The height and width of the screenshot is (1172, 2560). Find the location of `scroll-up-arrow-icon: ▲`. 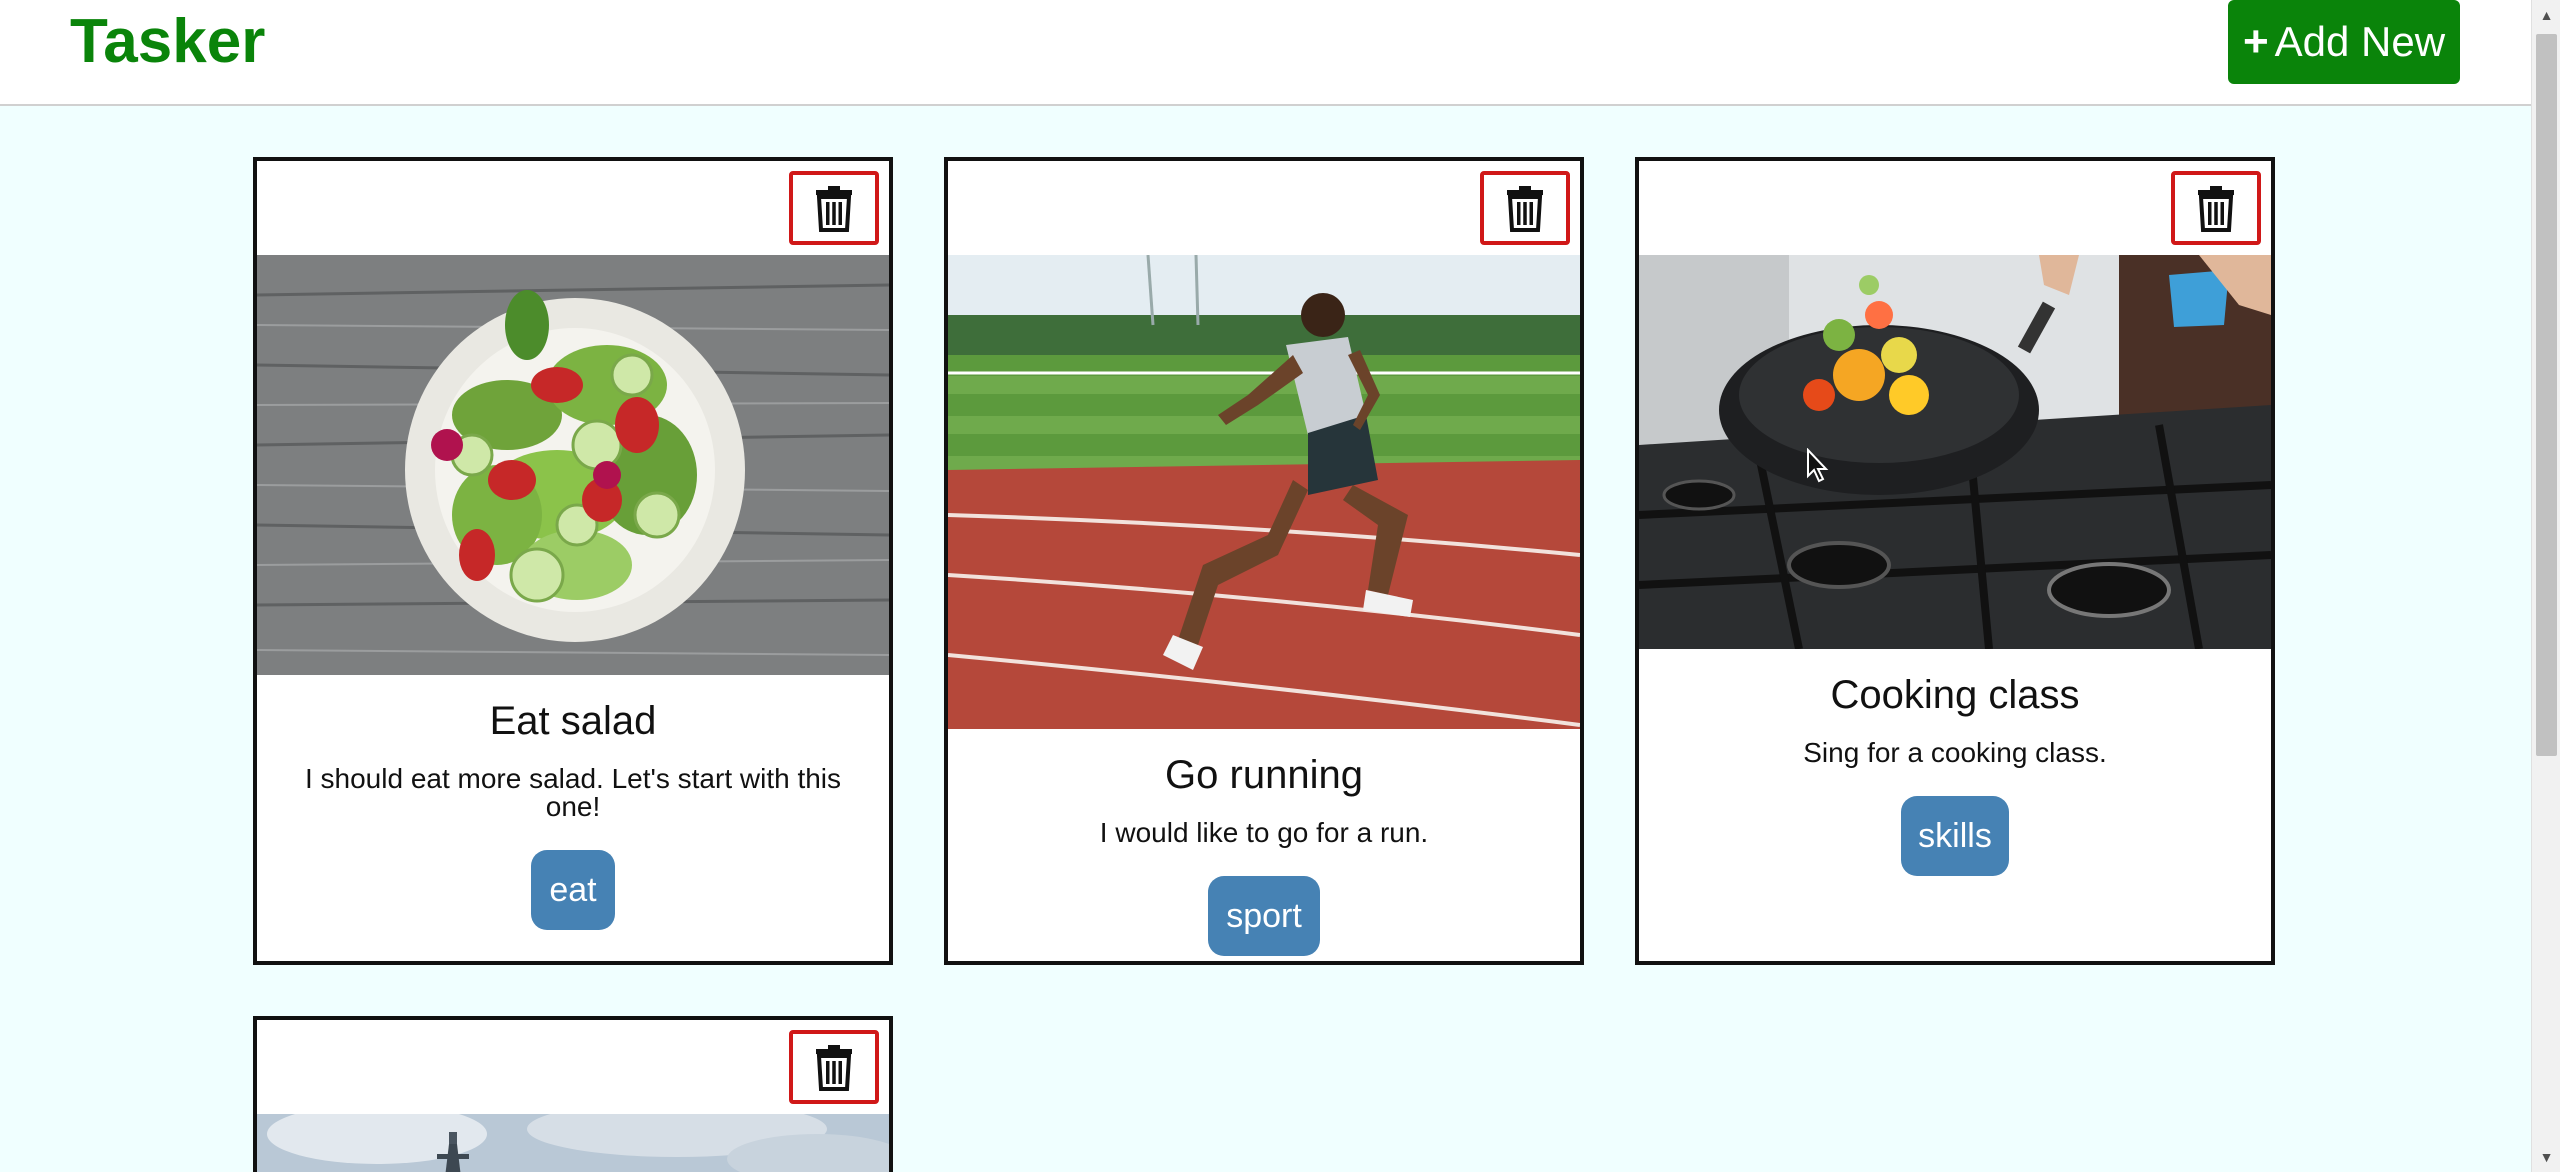

scroll-up-arrow-icon: ▲ is located at coordinates (2546, 15).